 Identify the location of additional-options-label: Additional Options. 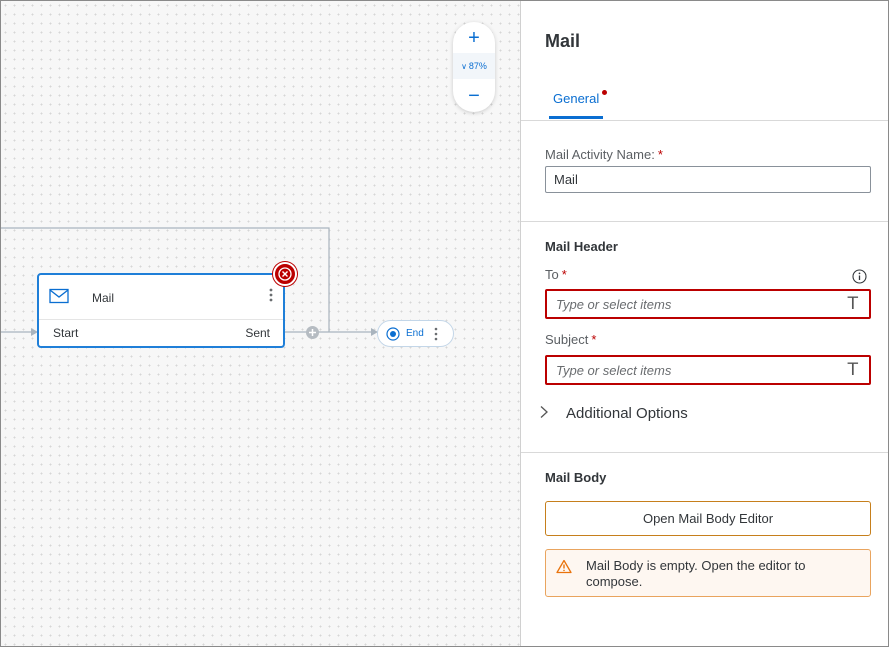
(627, 413).